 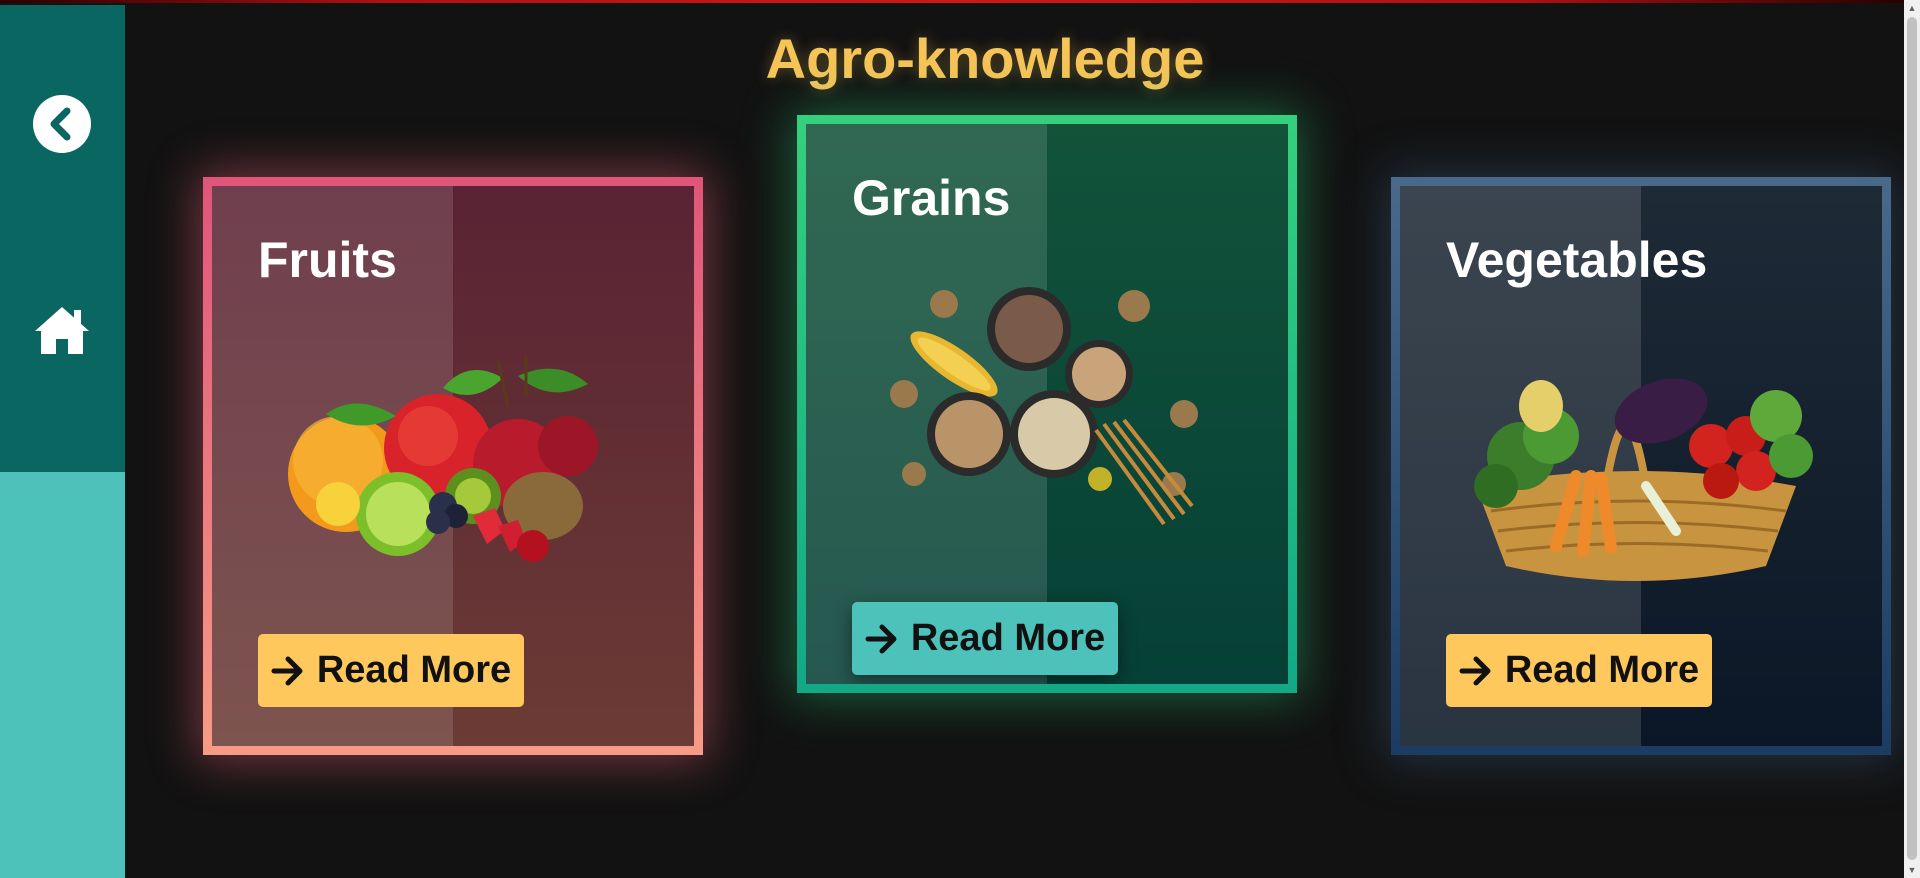 I want to click on card-title: Fruits, so click(x=327, y=260).